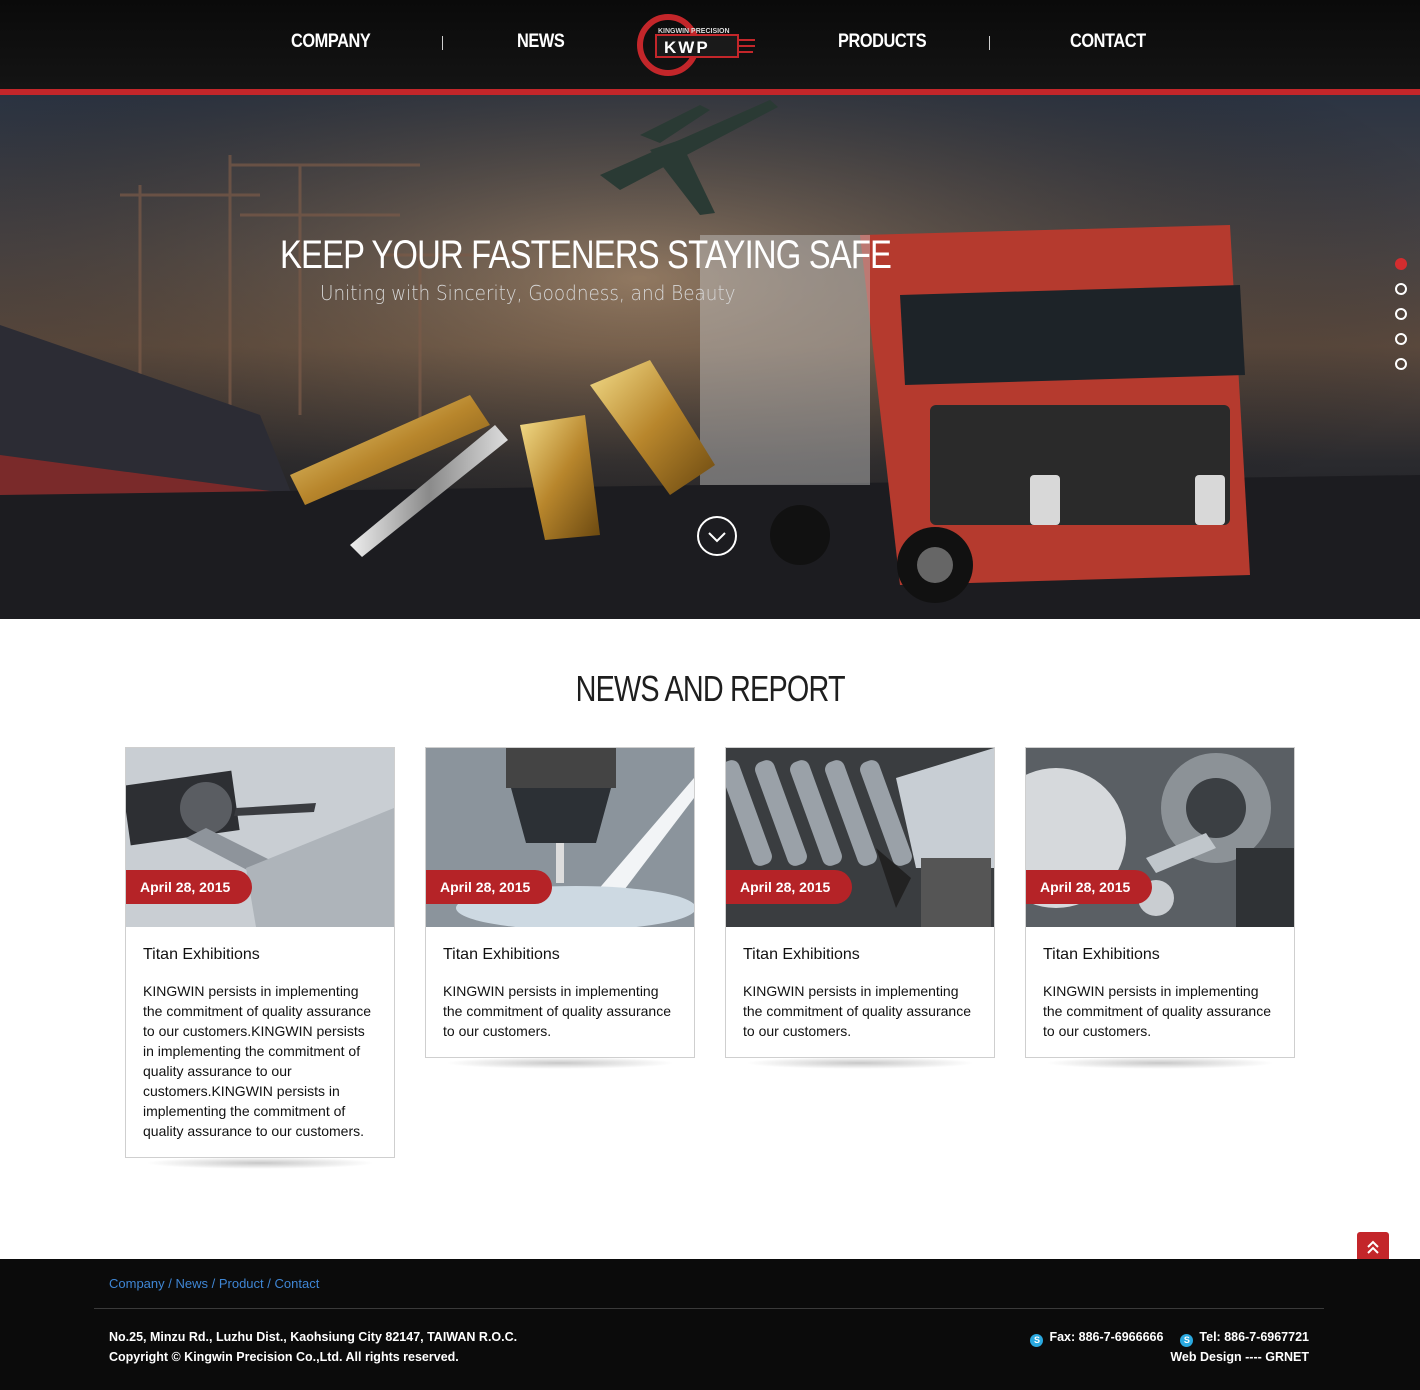  Describe the element at coordinates (1254, 1337) in the screenshot. I see `footer-tel: Tel: 886-7-6967721` at that location.